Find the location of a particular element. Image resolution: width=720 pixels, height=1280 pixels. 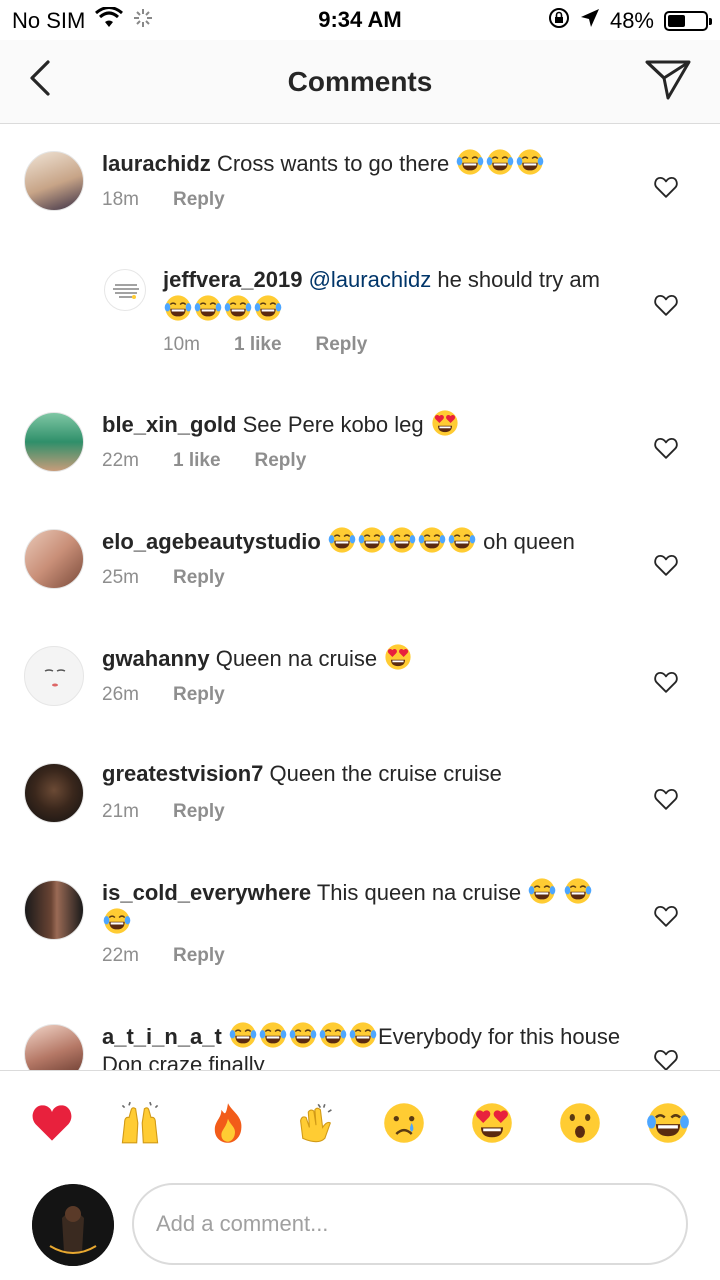

comment-username: is_cold_everywhere is located at coordinates (206, 892).